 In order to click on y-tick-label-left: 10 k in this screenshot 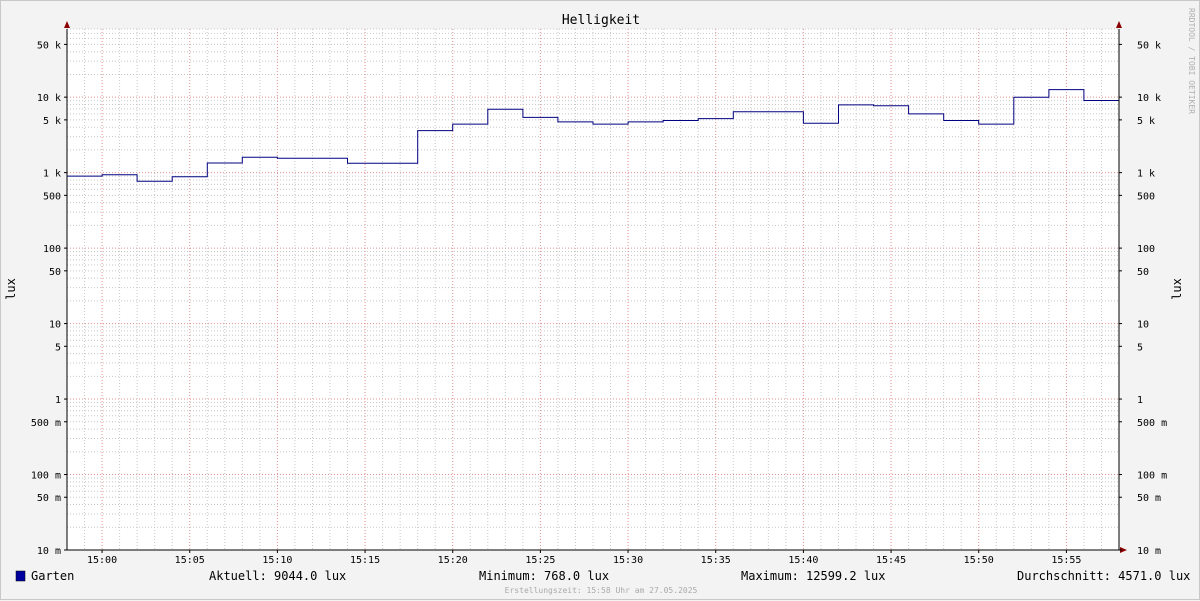, I will do `click(49, 98)`.